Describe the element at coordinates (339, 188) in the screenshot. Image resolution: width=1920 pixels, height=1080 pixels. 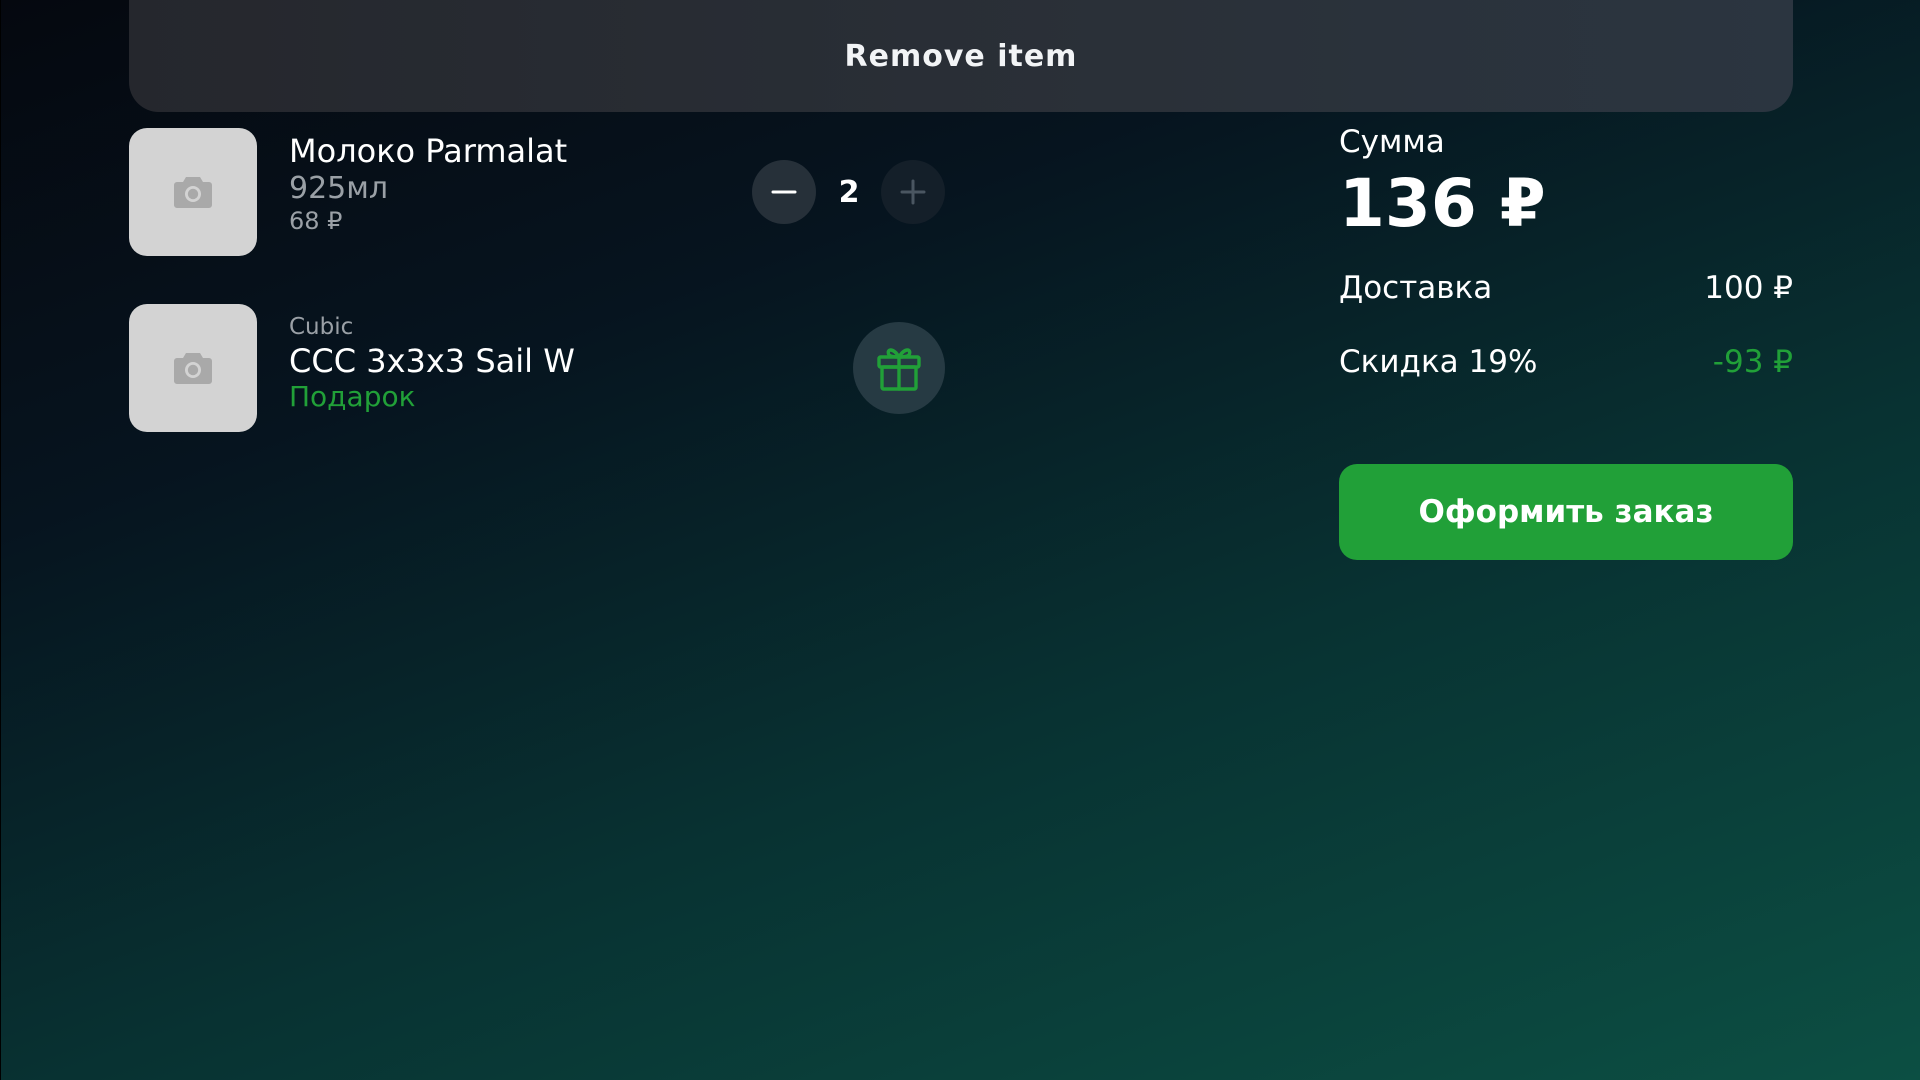
I see `product-volume: 925мл` at that location.